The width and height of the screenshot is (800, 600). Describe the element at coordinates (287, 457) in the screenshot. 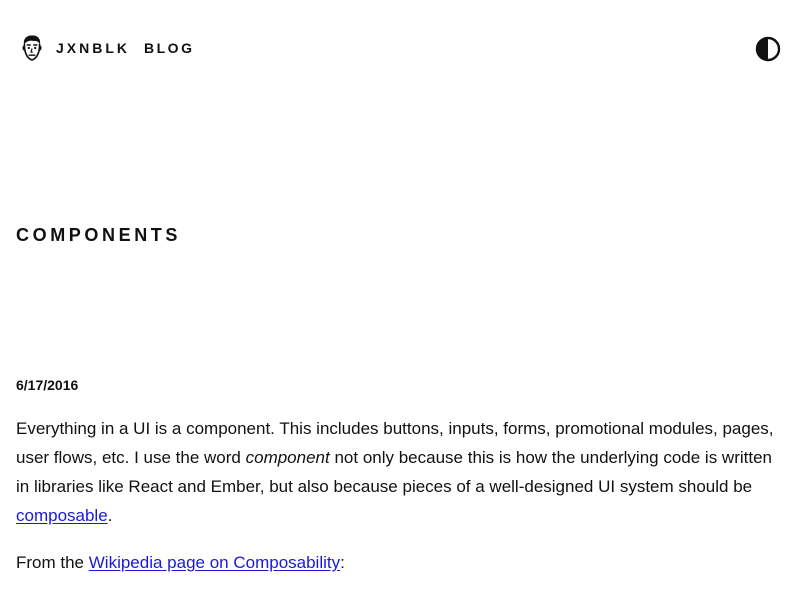

I see `emphasis-component: component` at that location.